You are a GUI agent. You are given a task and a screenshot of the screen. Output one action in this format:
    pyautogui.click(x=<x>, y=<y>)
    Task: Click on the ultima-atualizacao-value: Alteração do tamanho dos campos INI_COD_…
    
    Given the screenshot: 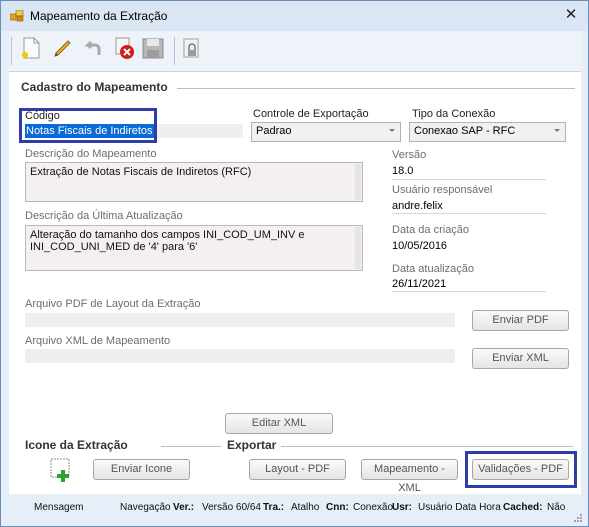 What is the action you would take?
    pyautogui.click(x=167, y=241)
    